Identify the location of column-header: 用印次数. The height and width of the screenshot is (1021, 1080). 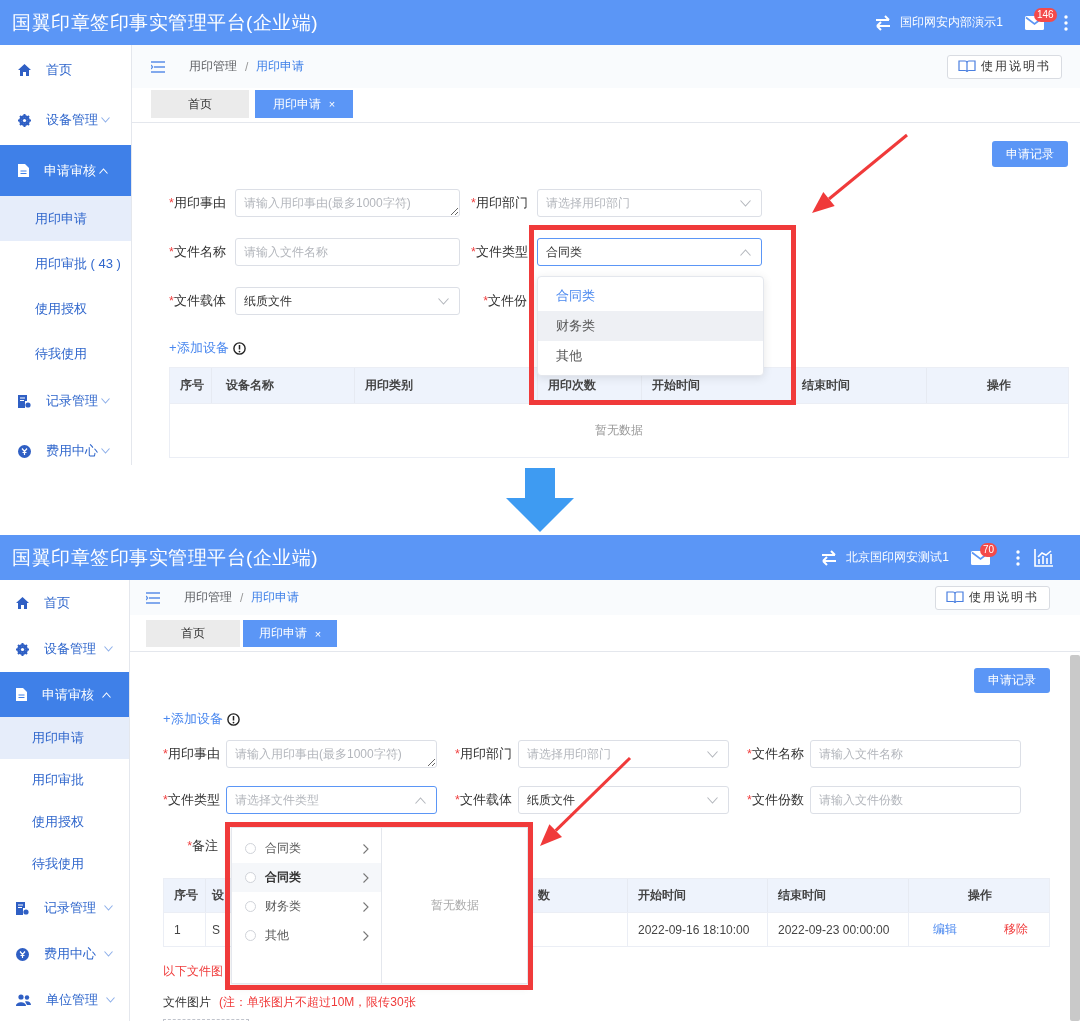
(572, 385).